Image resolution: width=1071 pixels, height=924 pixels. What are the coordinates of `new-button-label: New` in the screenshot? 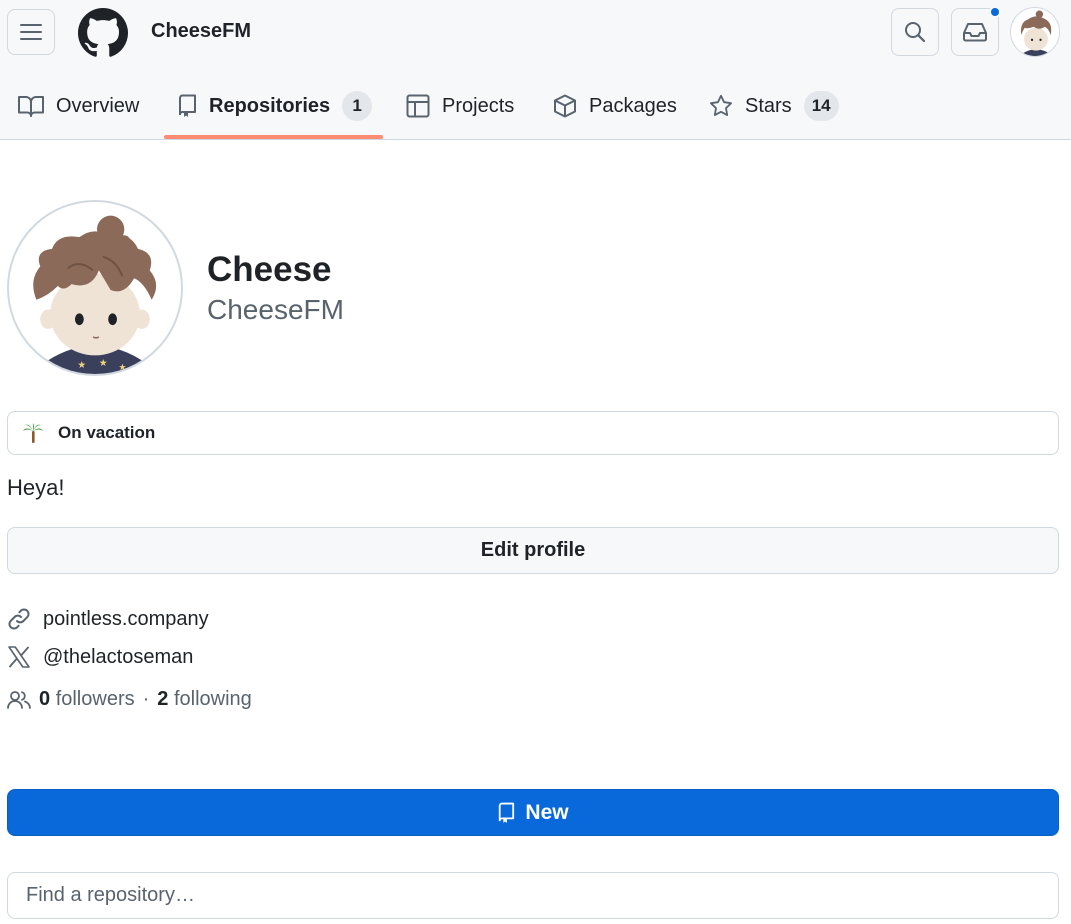 It's located at (547, 812).